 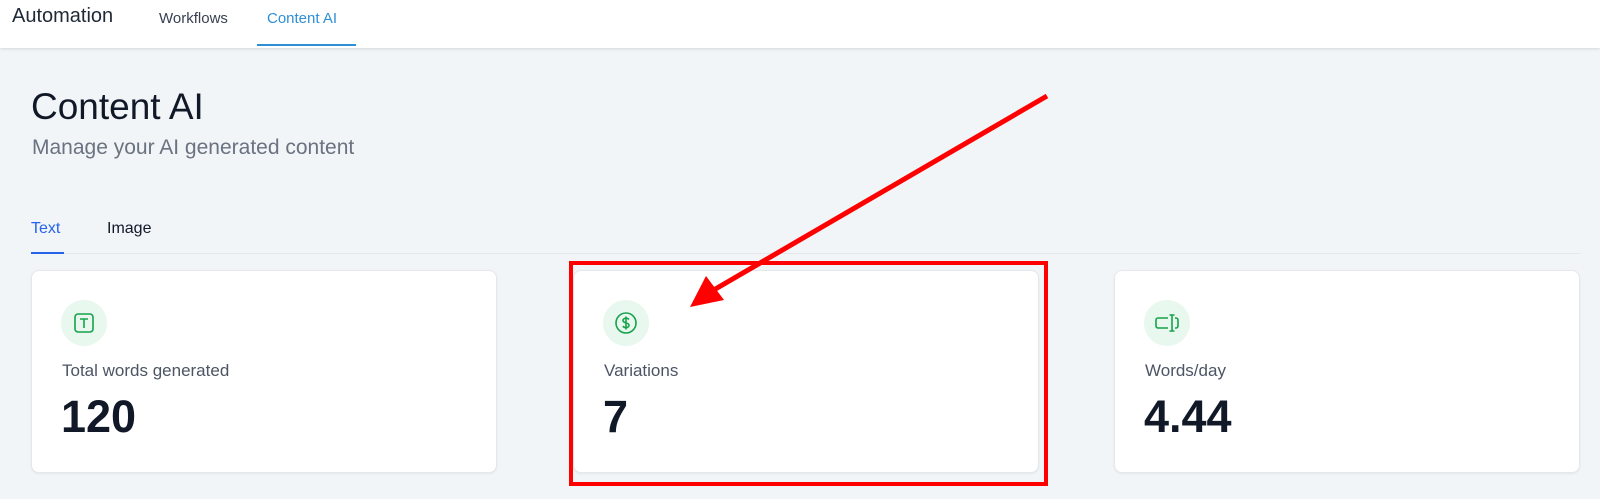 I want to click on stat-label: Variations, so click(x=641, y=370).